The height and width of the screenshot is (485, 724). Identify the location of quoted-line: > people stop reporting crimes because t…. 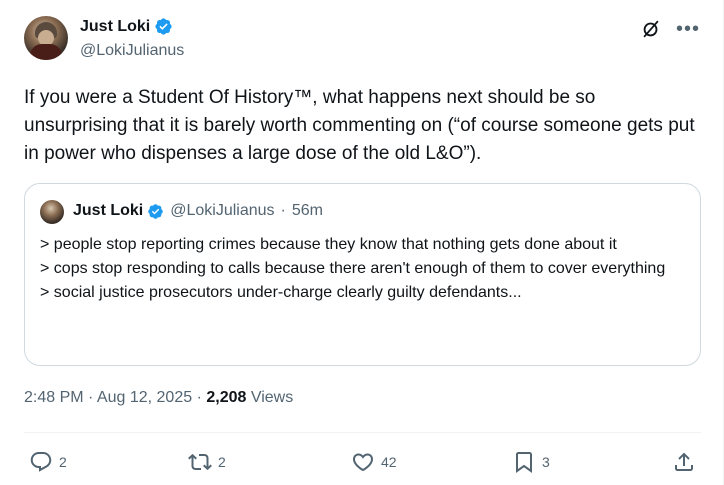
(328, 244).